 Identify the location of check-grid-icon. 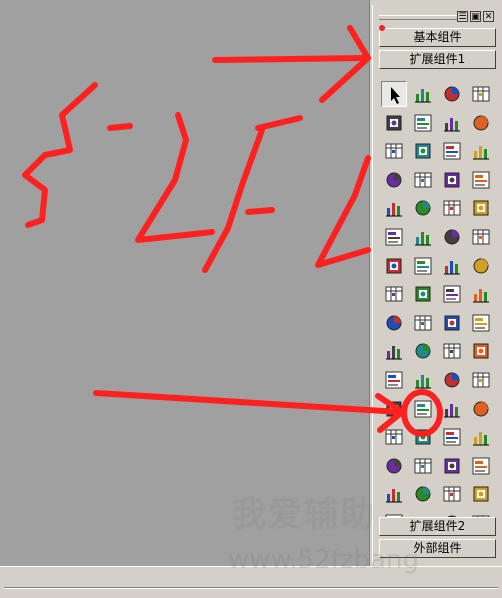
(452, 466).